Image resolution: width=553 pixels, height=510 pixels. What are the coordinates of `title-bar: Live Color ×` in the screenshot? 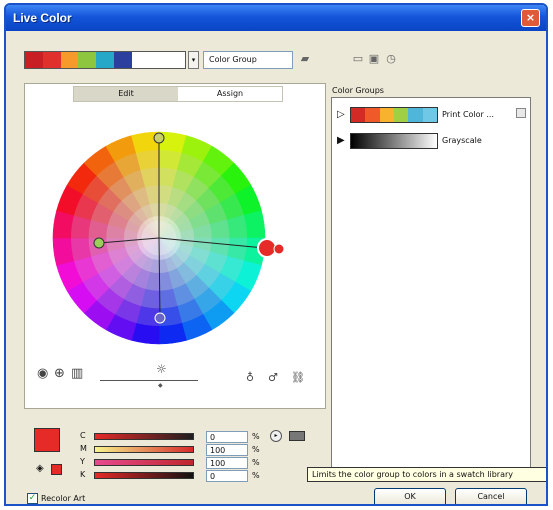 It's located at (276, 18).